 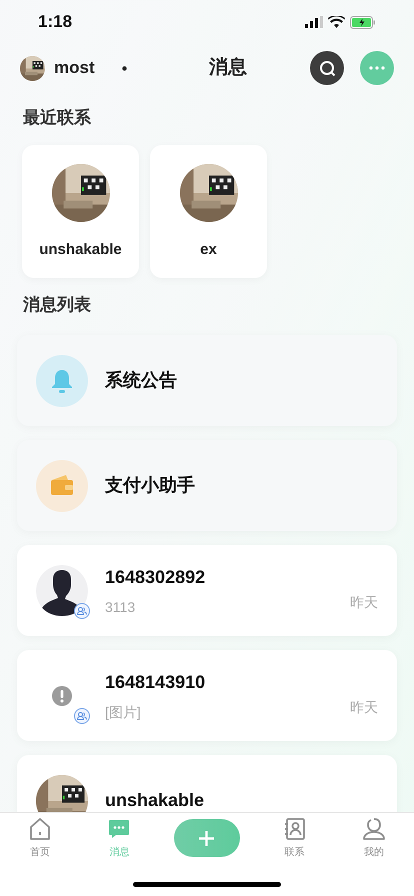 I want to click on contact-name: ex, so click(x=208, y=250).